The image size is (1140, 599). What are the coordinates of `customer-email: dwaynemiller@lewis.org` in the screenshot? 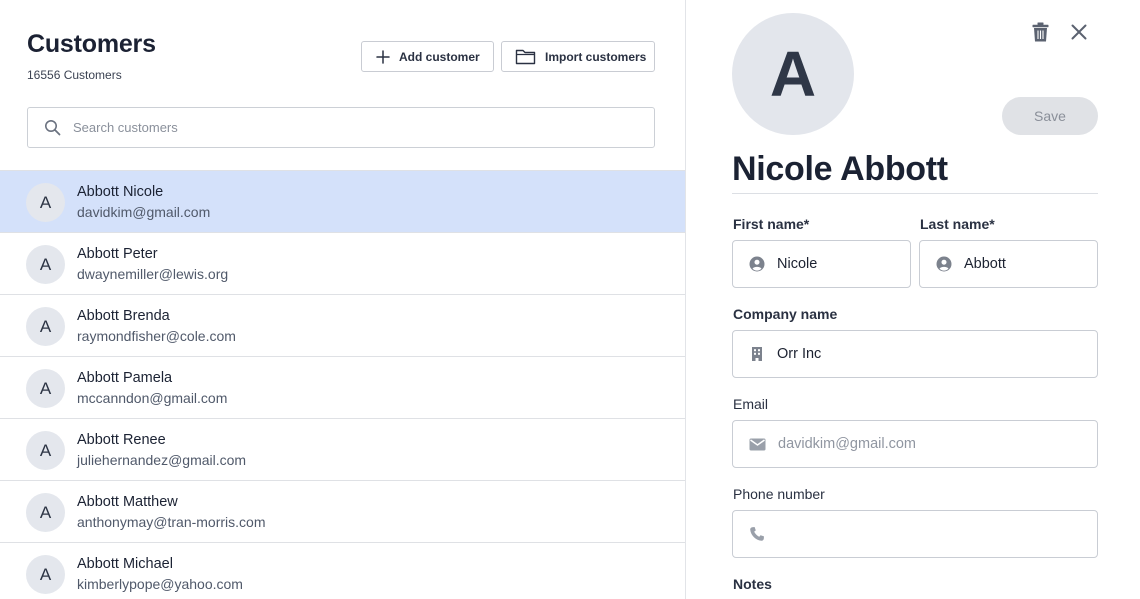 It's located at (153, 274).